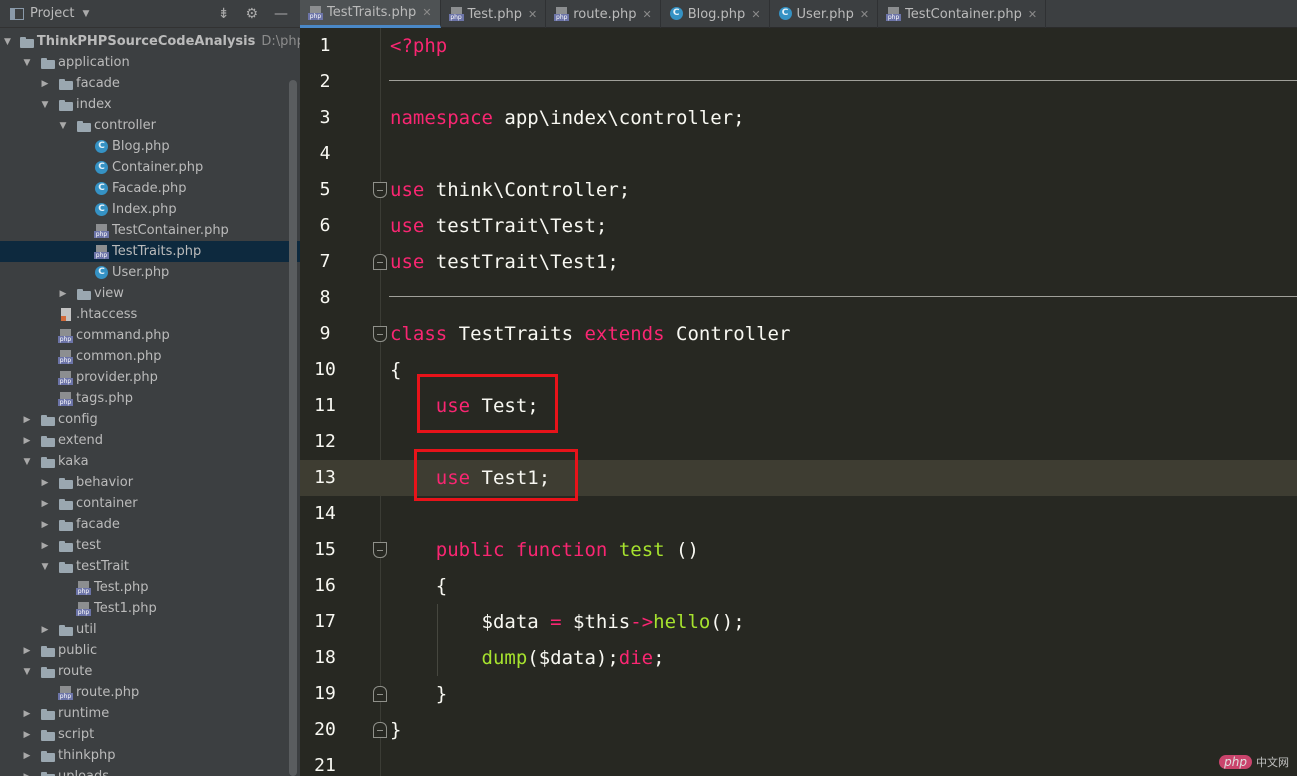 This screenshot has height=776, width=1297. Describe the element at coordinates (150, 62) in the screenshot. I see `tree-item: ▼ application` at that location.